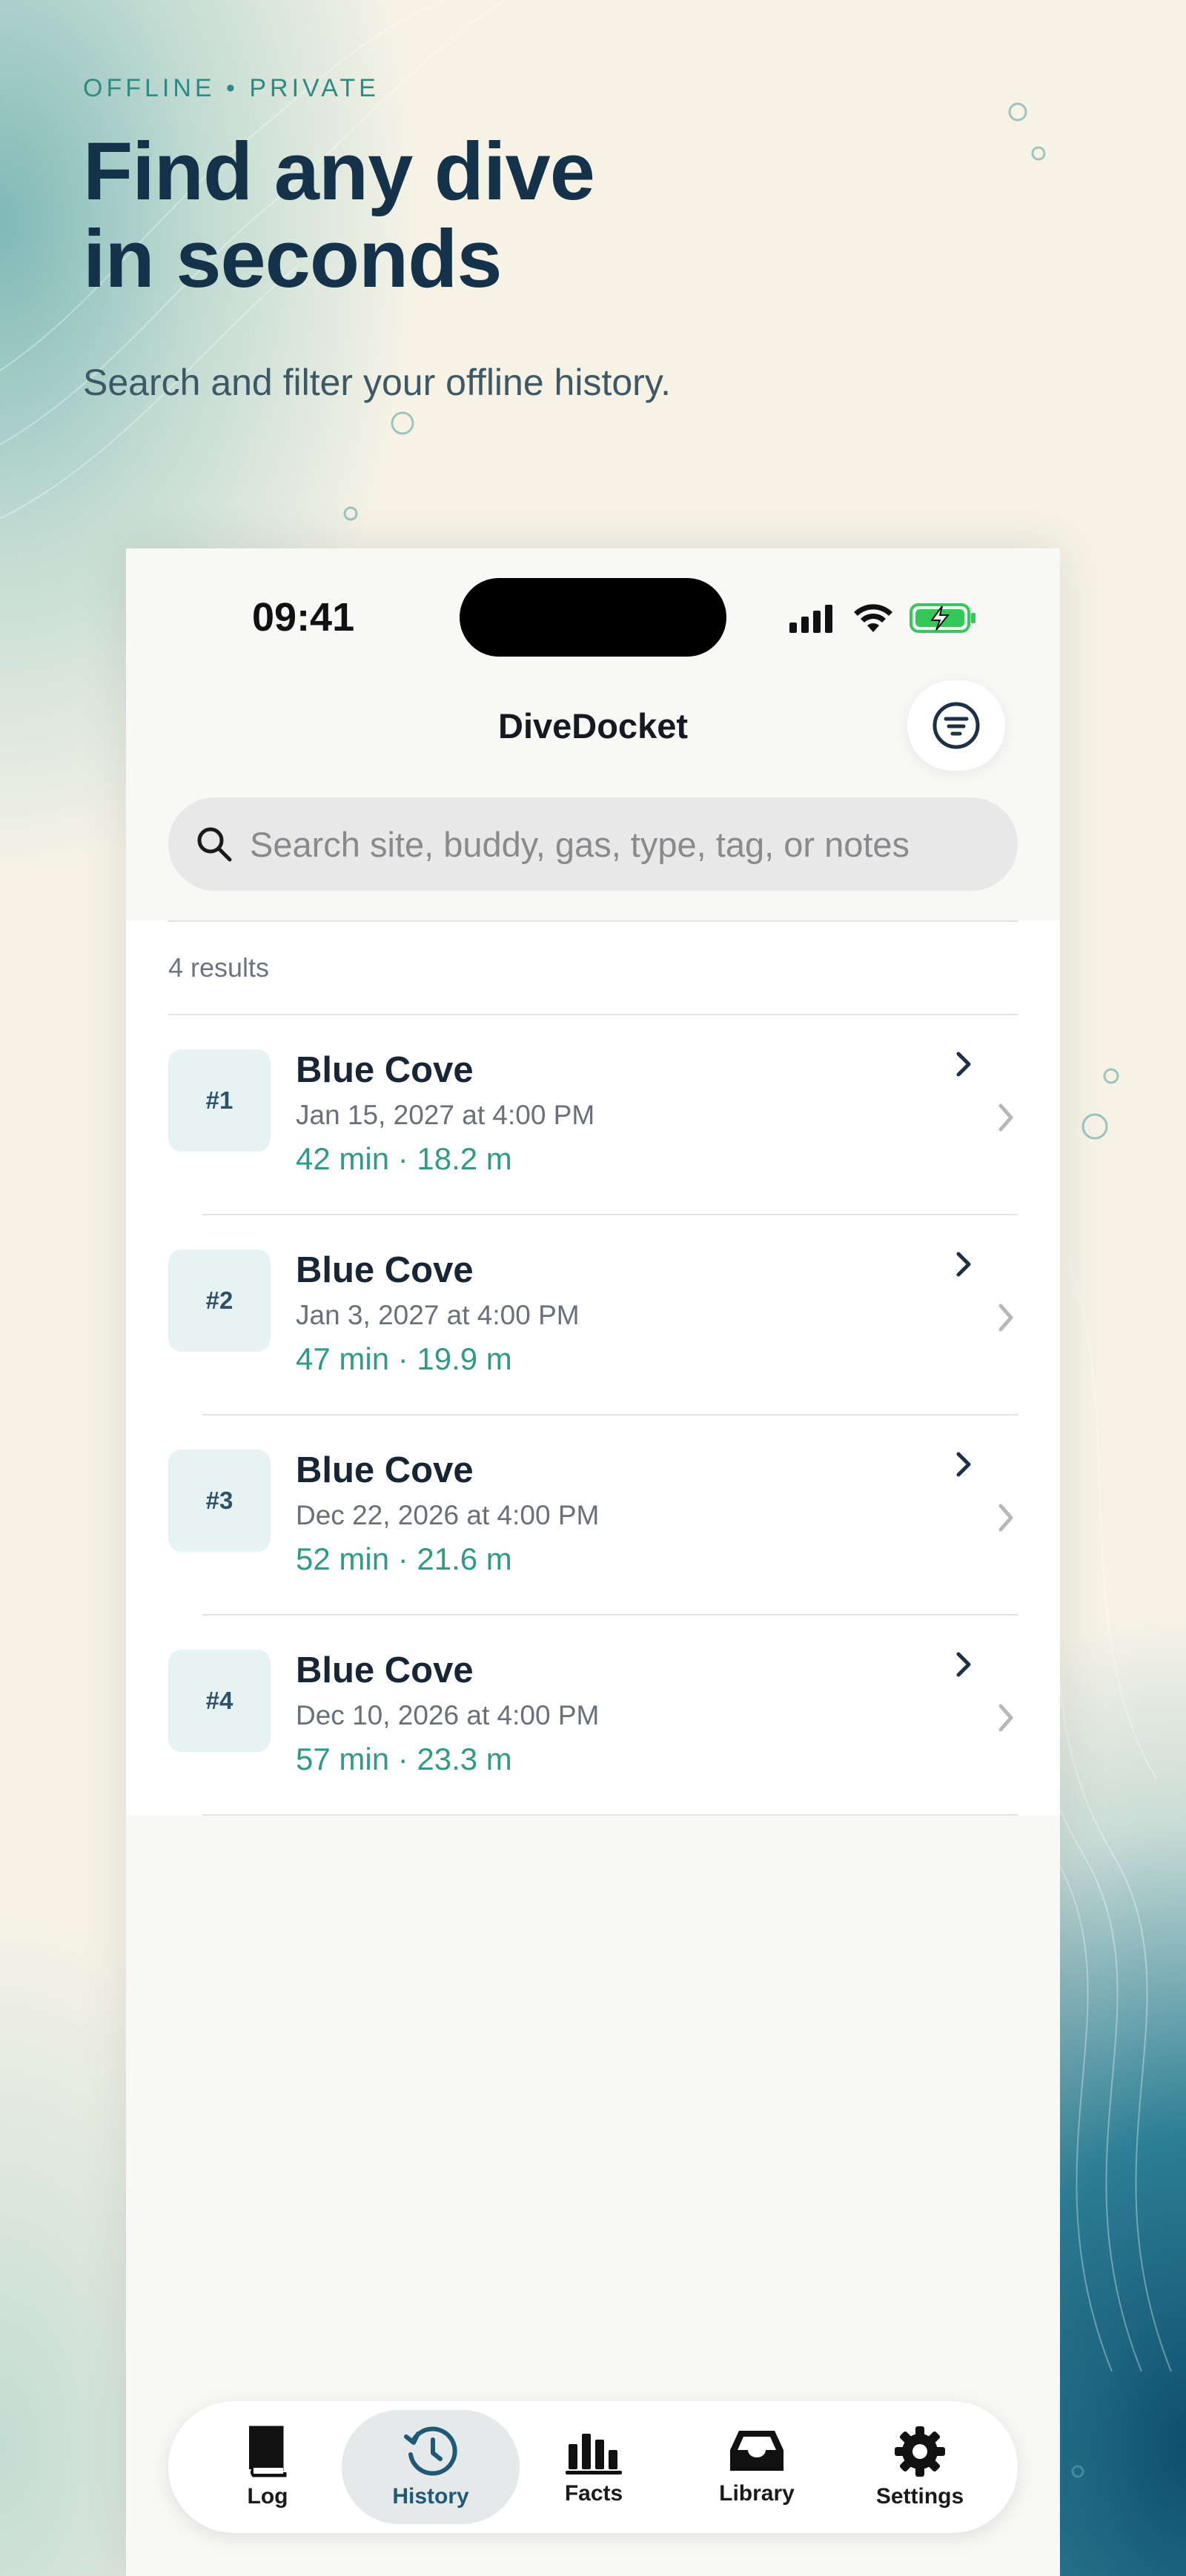  What do you see at coordinates (757, 2451) in the screenshot?
I see `inbox-tray-icon` at bounding box center [757, 2451].